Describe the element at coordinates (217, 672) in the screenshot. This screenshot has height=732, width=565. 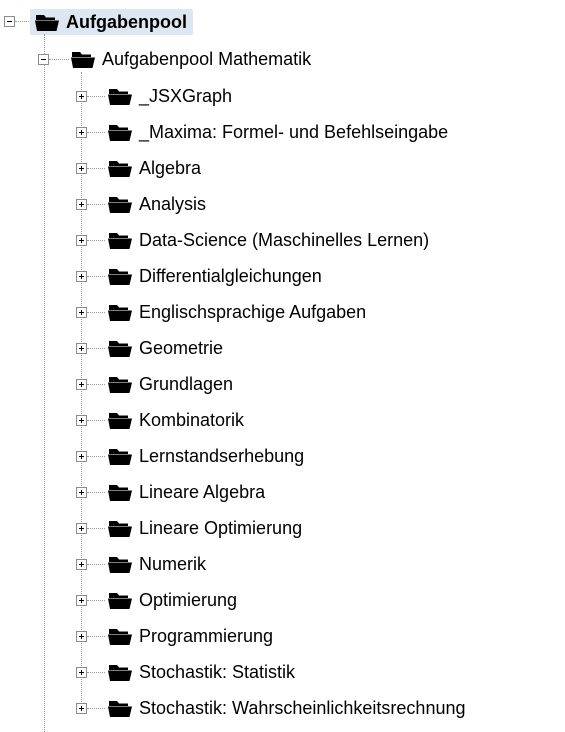
I see `tree-node-label: Stochastik: Statistik` at that location.